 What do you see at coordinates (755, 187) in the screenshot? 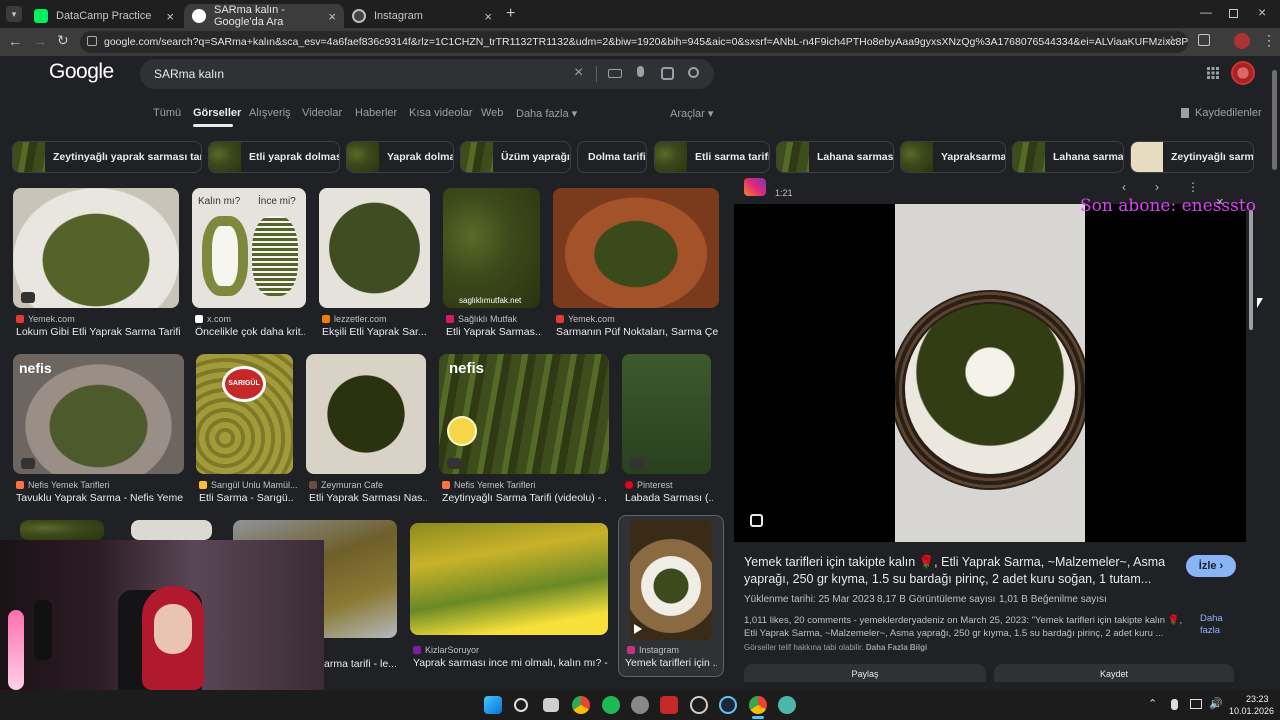
I see `instagram-avatar` at bounding box center [755, 187].